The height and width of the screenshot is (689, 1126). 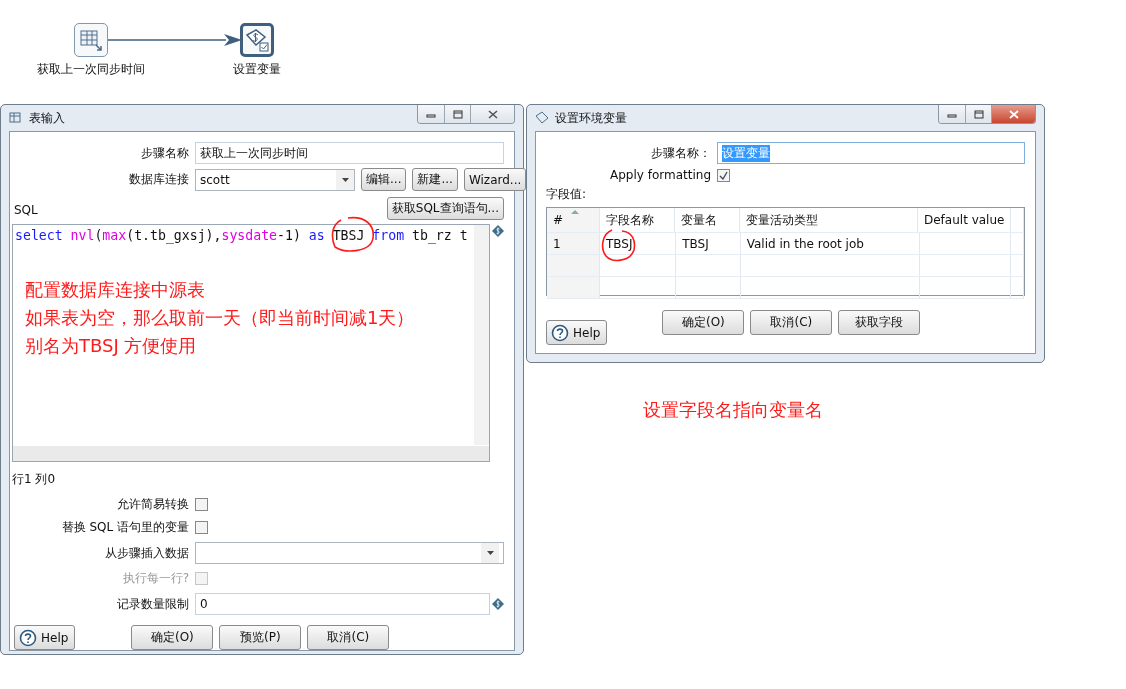 I want to click on field-label: 记录数量限制, so click(x=152, y=604).